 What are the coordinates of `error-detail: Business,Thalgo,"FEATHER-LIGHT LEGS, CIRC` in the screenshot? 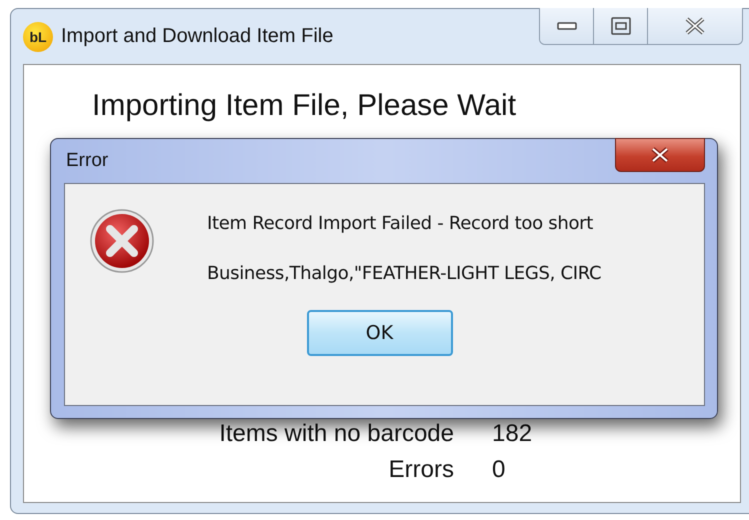 It's located at (404, 273).